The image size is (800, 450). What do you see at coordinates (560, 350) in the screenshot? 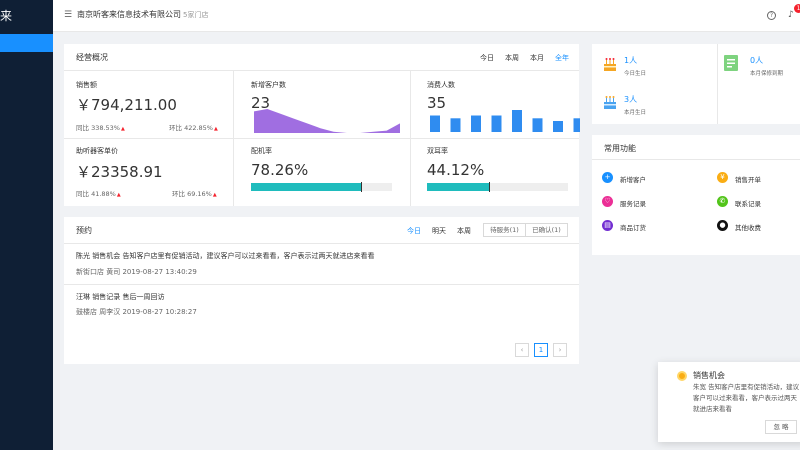
I see `pagination-next-button: ›` at bounding box center [560, 350].